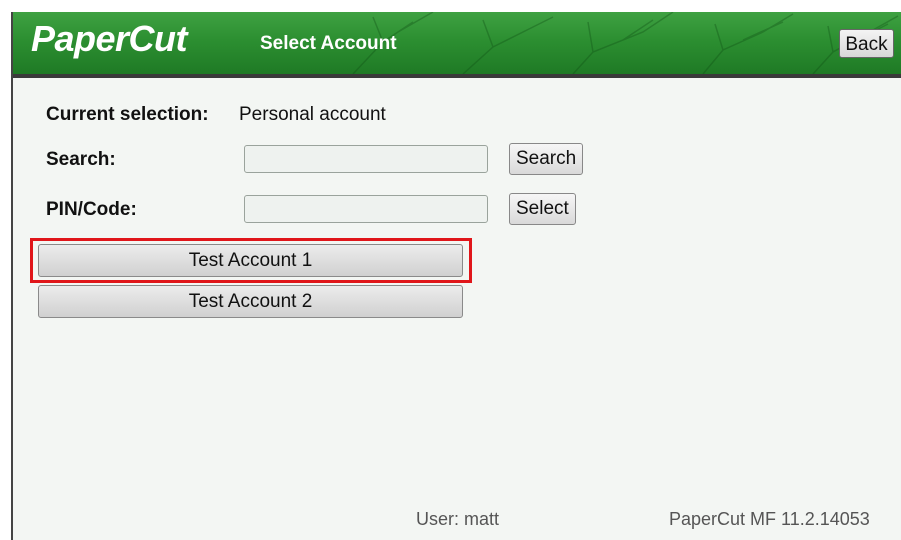 The image size is (901, 540). What do you see at coordinates (625, 43) in the screenshot?
I see `tree-branches-texture` at bounding box center [625, 43].